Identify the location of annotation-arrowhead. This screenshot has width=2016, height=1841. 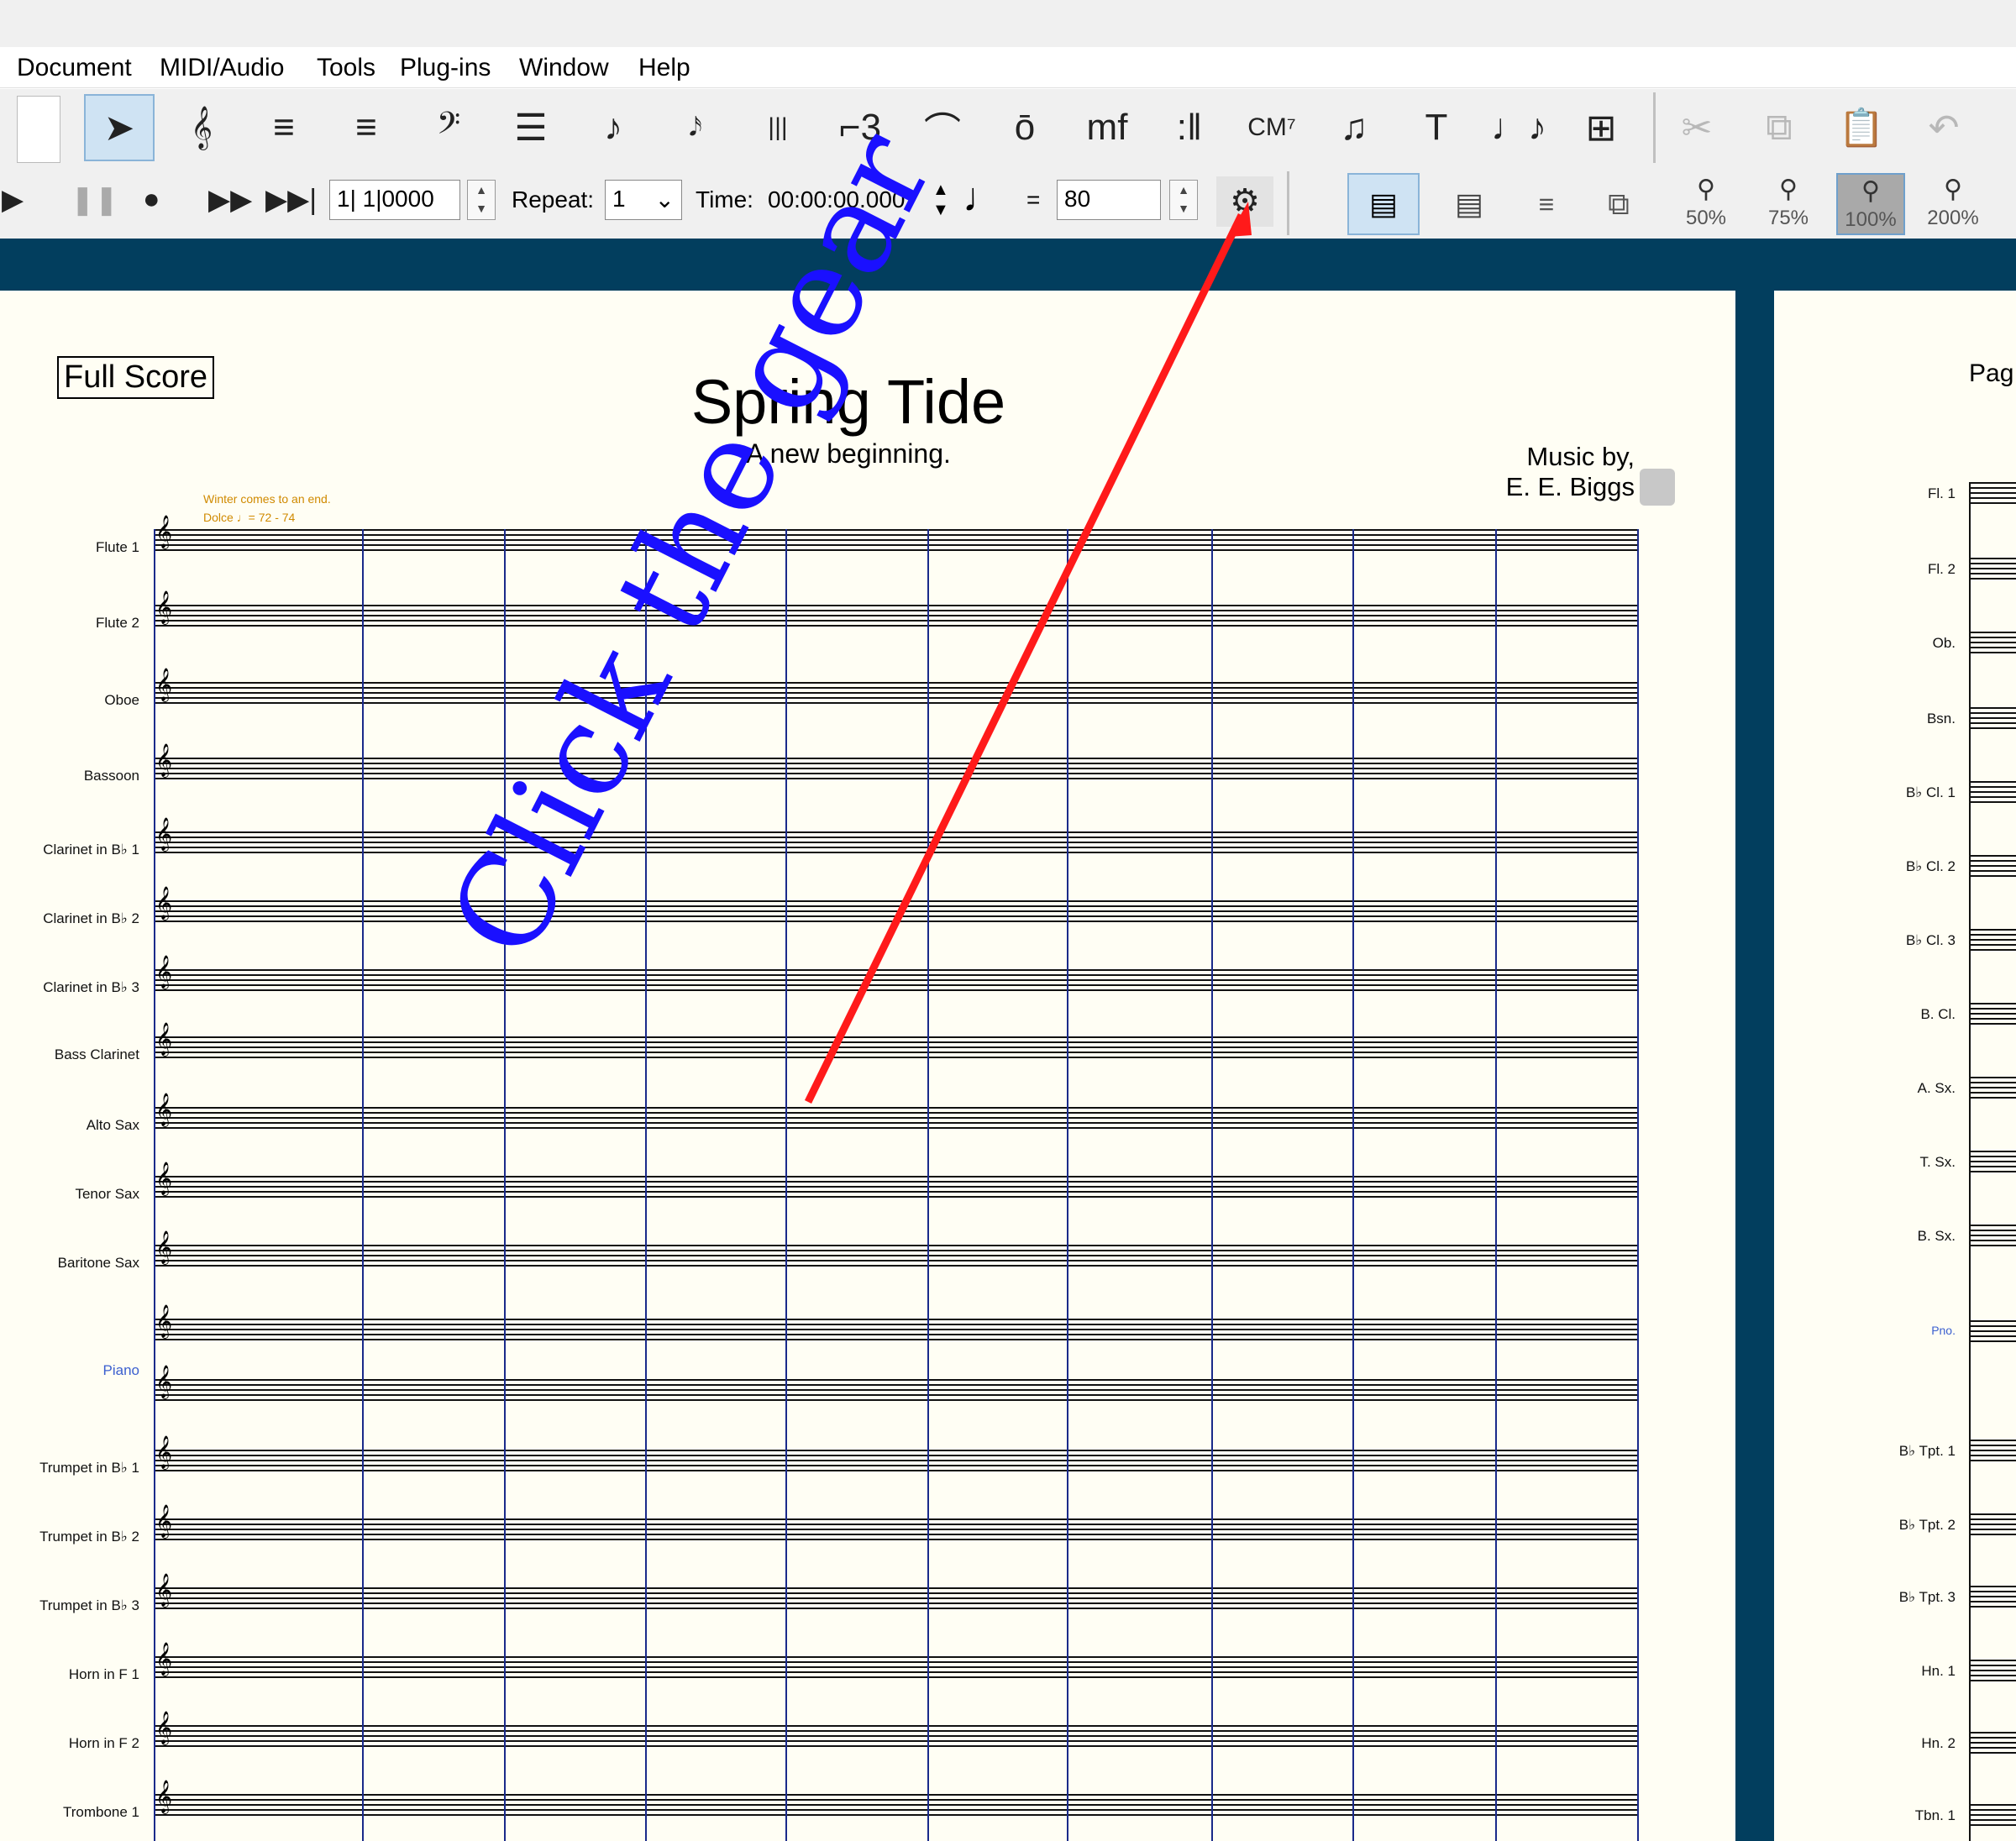
(1240, 219).